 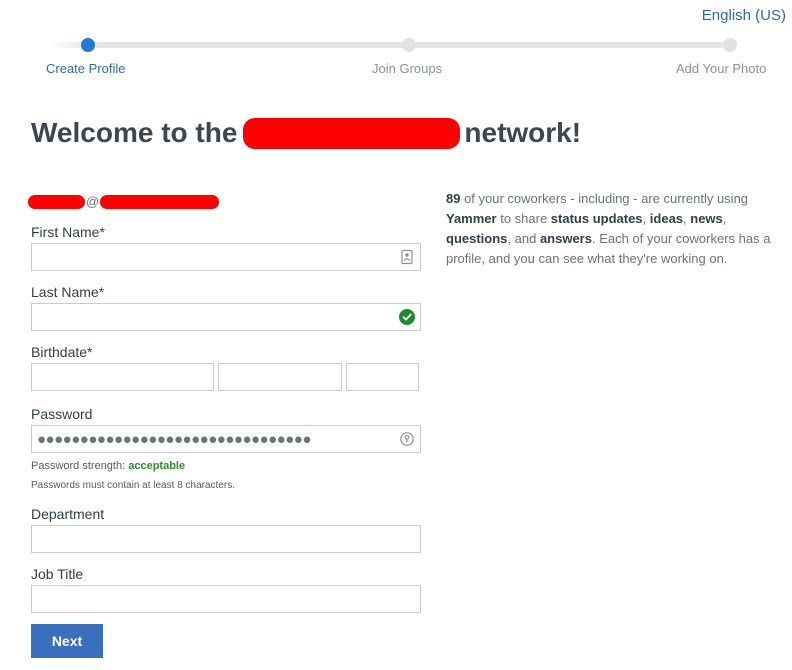 What do you see at coordinates (453, 198) in the screenshot?
I see `coworker-count: 89` at bounding box center [453, 198].